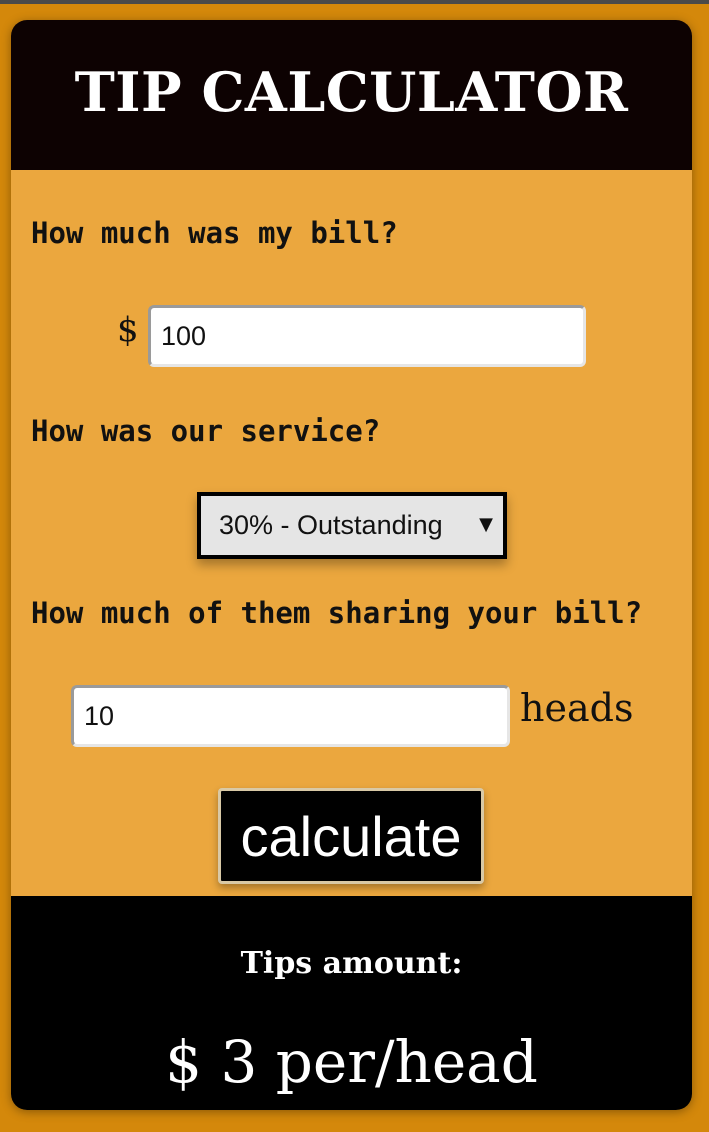 The height and width of the screenshot is (1132, 709). What do you see at coordinates (486, 524) in the screenshot?
I see `triangle-down-icon: ▼` at bounding box center [486, 524].